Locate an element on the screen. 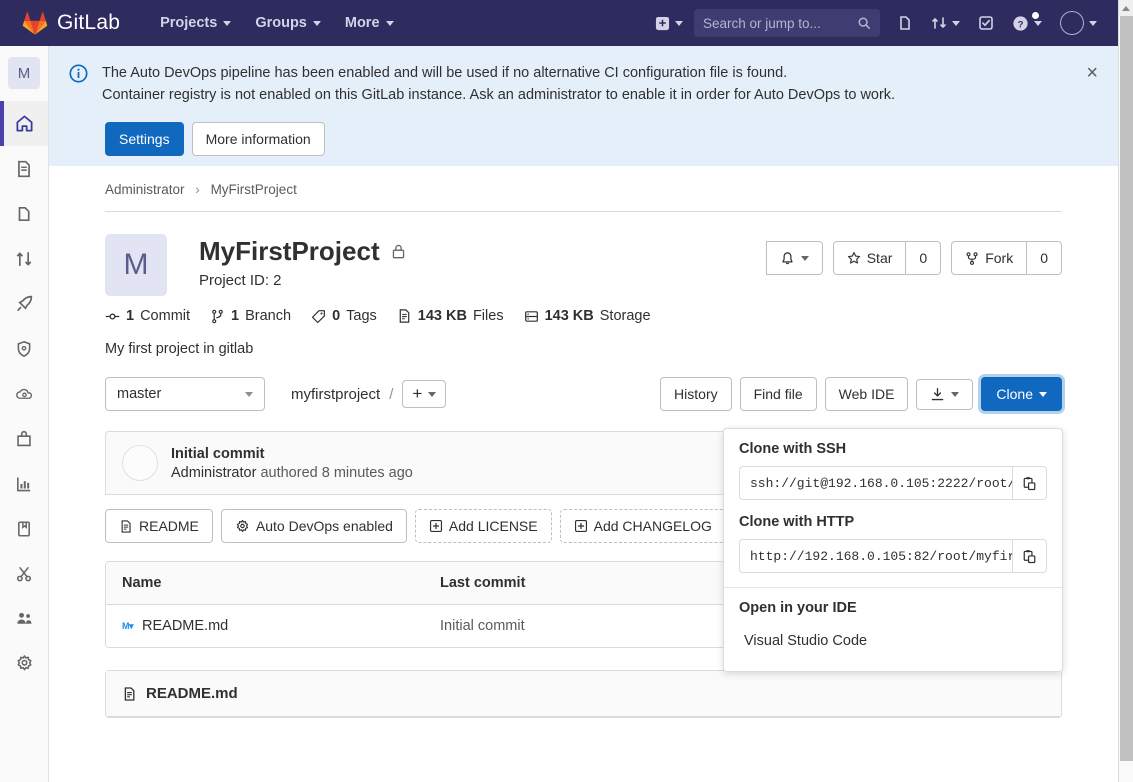  auto-devops-button: Auto DevOps enabled is located at coordinates (313, 526).